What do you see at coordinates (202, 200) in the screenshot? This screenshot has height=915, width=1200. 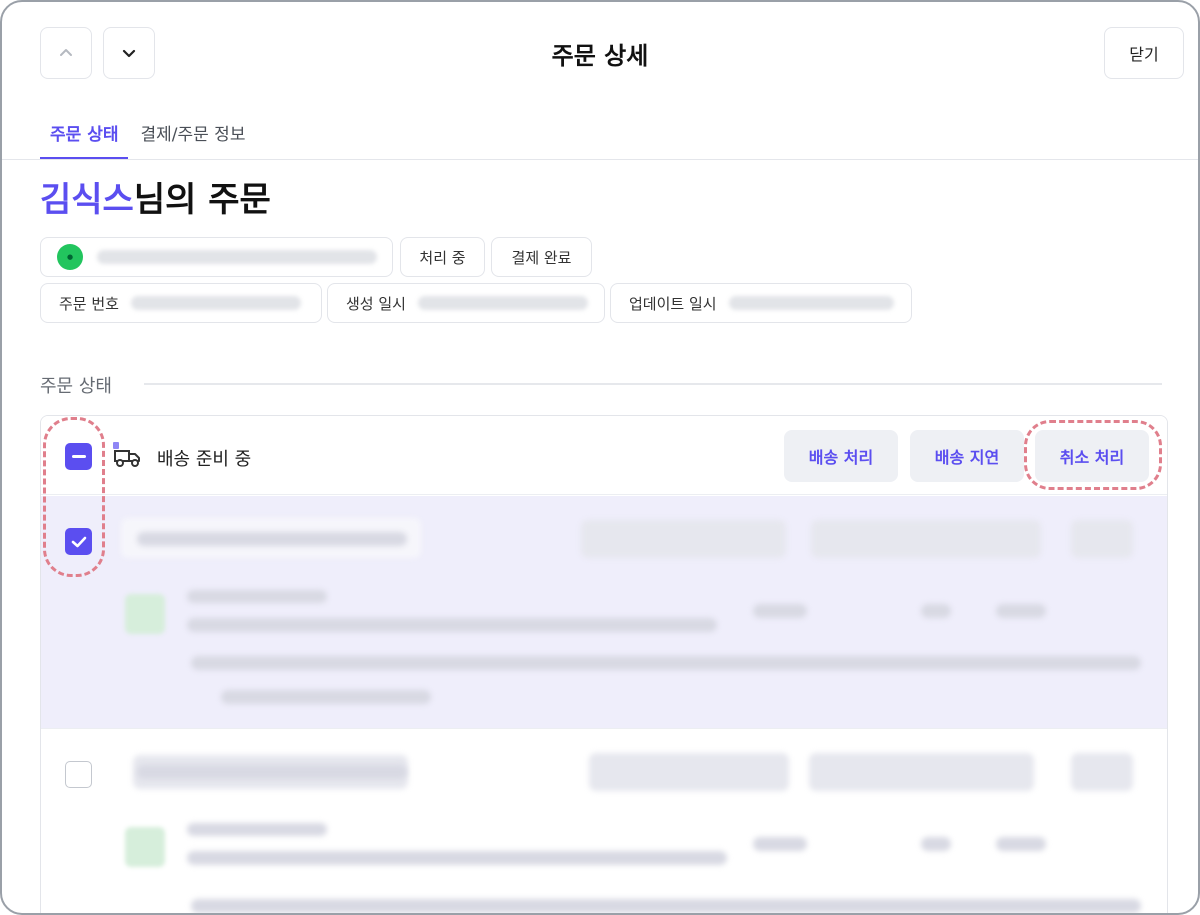 I see `customer-heading-suffix: 님의 주문` at bounding box center [202, 200].